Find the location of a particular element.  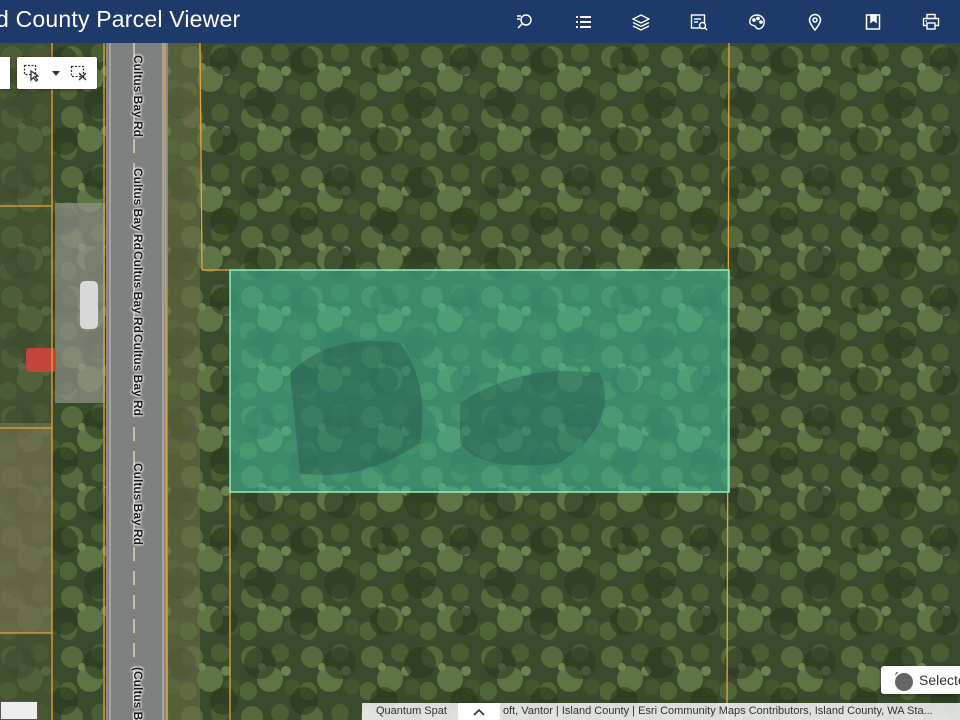

bookmarks-tool-button is located at coordinates (873, 21).